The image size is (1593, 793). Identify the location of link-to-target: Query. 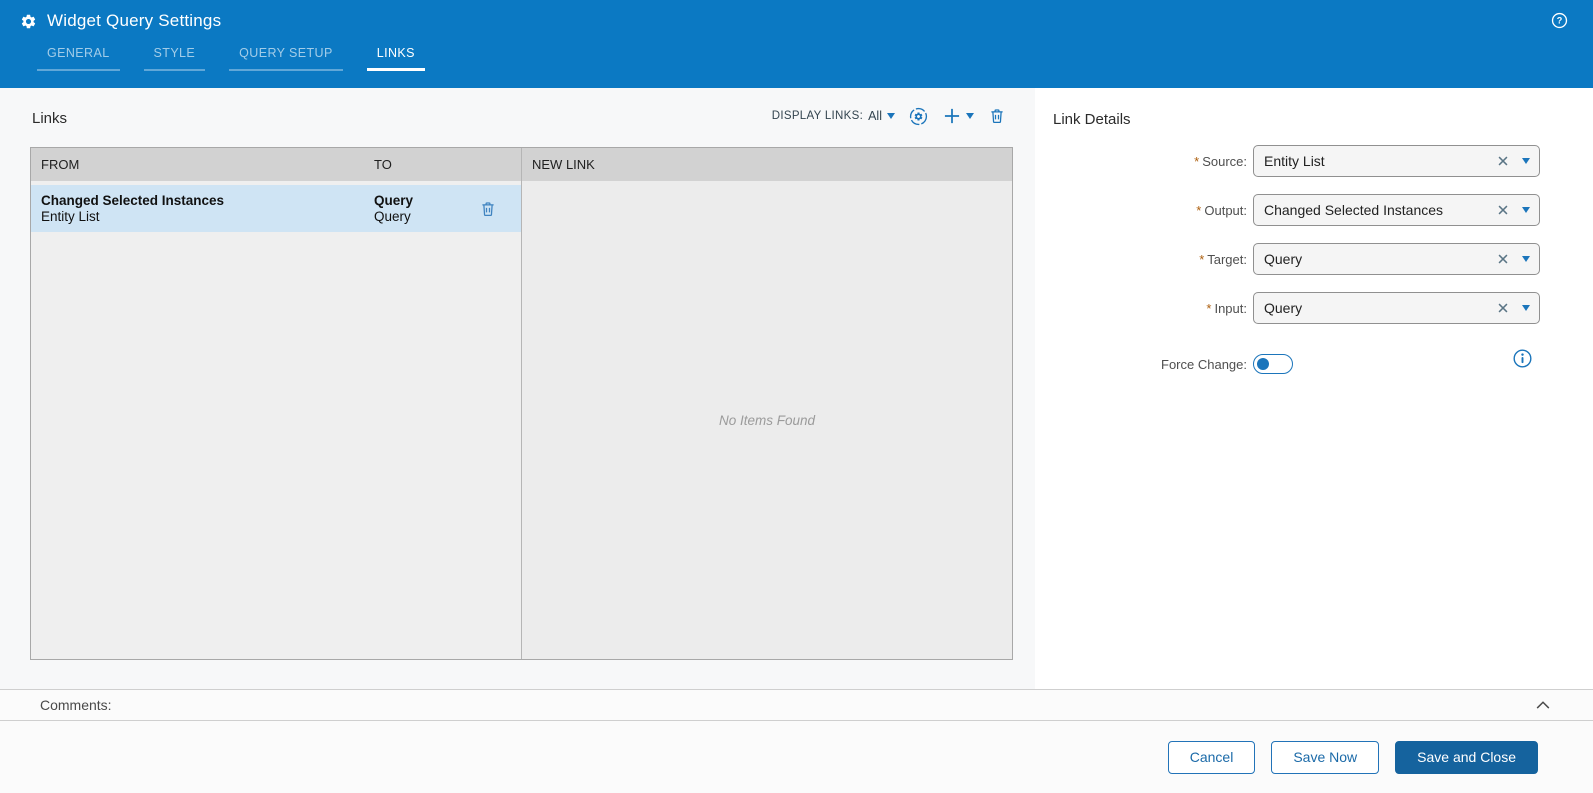
(392, 216).